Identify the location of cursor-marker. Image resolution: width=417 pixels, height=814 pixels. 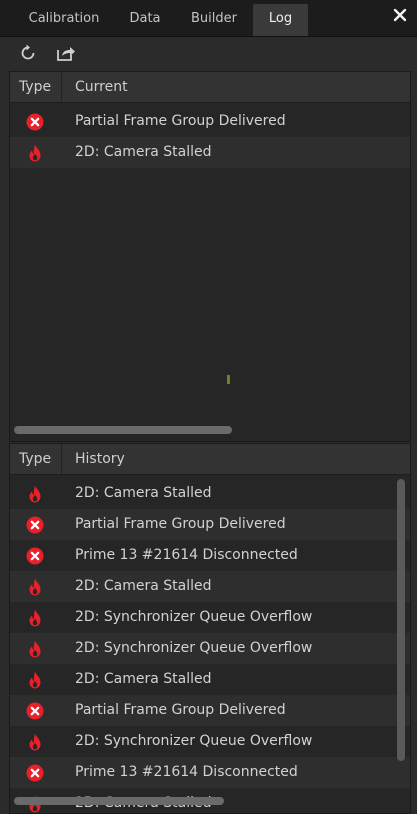
(228, 379).